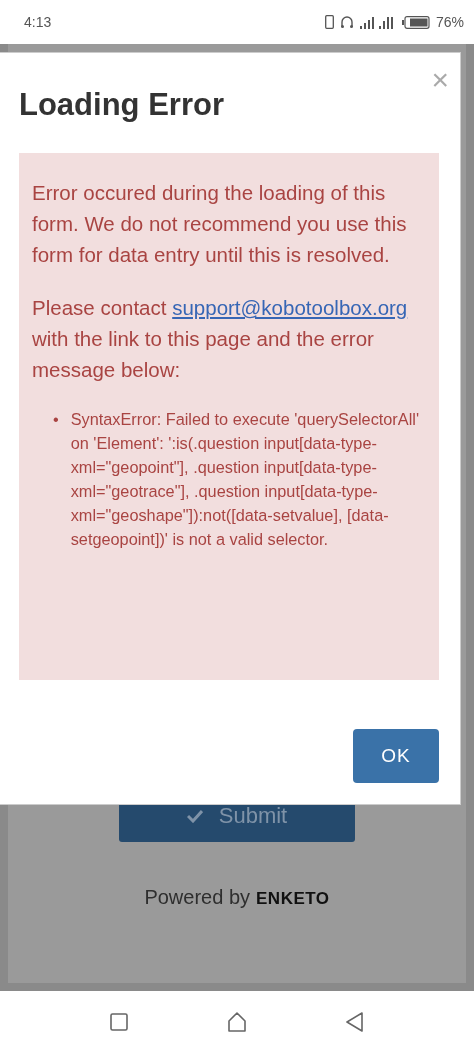 This screenshot has height=1053, width=474. I want to click on support-email-link: support@kobotoolbox.org, so click(290, 307).